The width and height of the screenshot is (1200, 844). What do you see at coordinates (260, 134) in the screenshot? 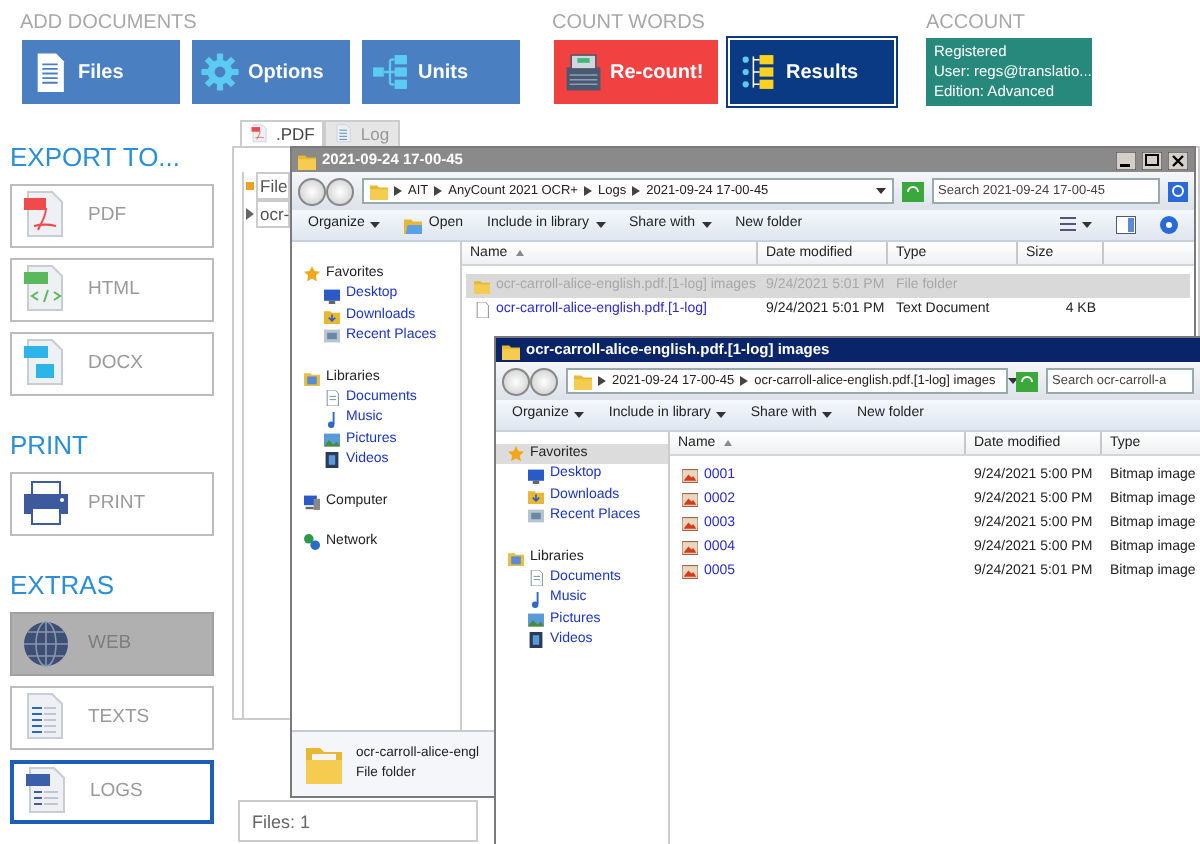
I see `pdf-file-icon` at bounding box center [260, 134].